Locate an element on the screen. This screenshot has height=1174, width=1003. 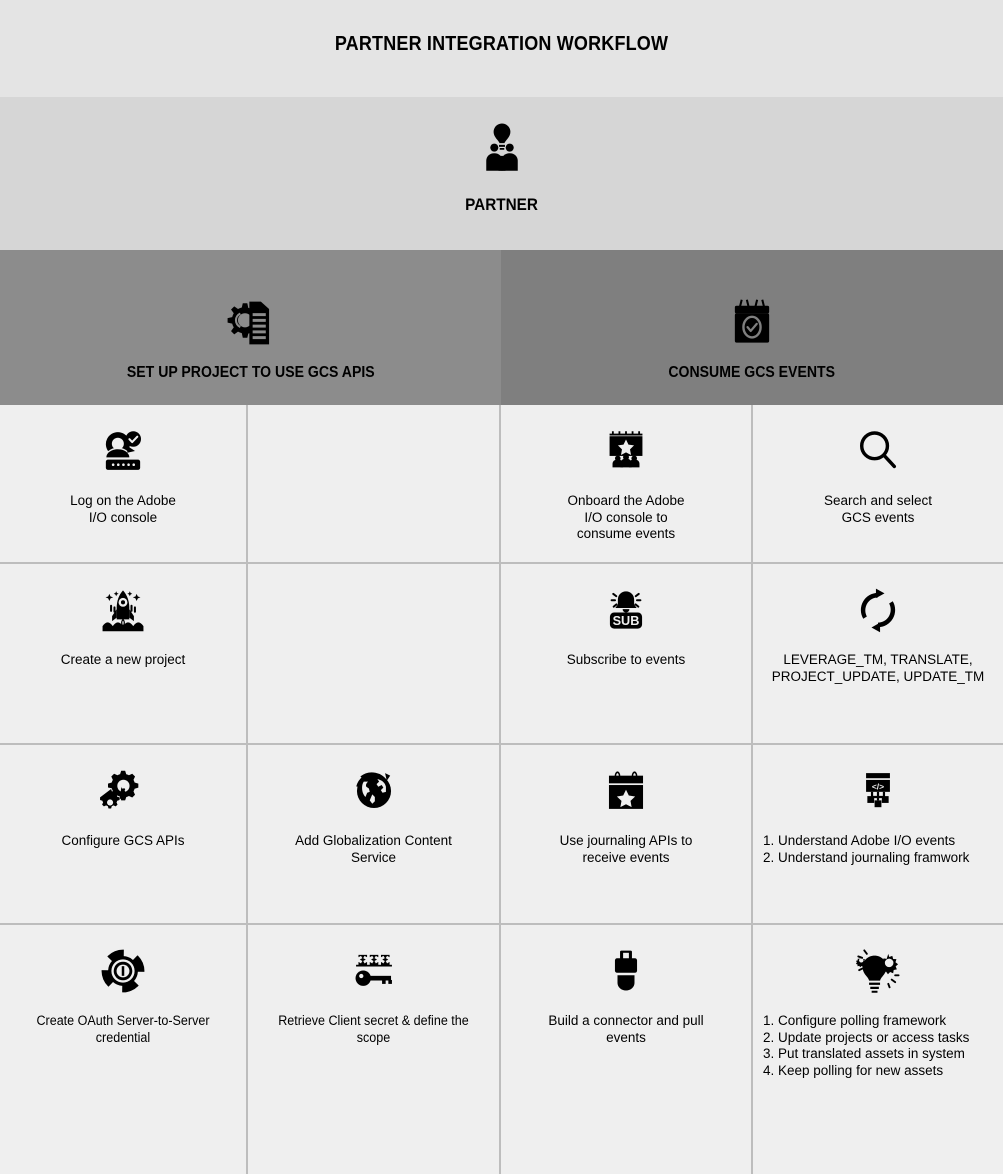
workflow-cell-log-on-adobe-io: Log on the Adobe I/O console is located at coordinates (124, 483).